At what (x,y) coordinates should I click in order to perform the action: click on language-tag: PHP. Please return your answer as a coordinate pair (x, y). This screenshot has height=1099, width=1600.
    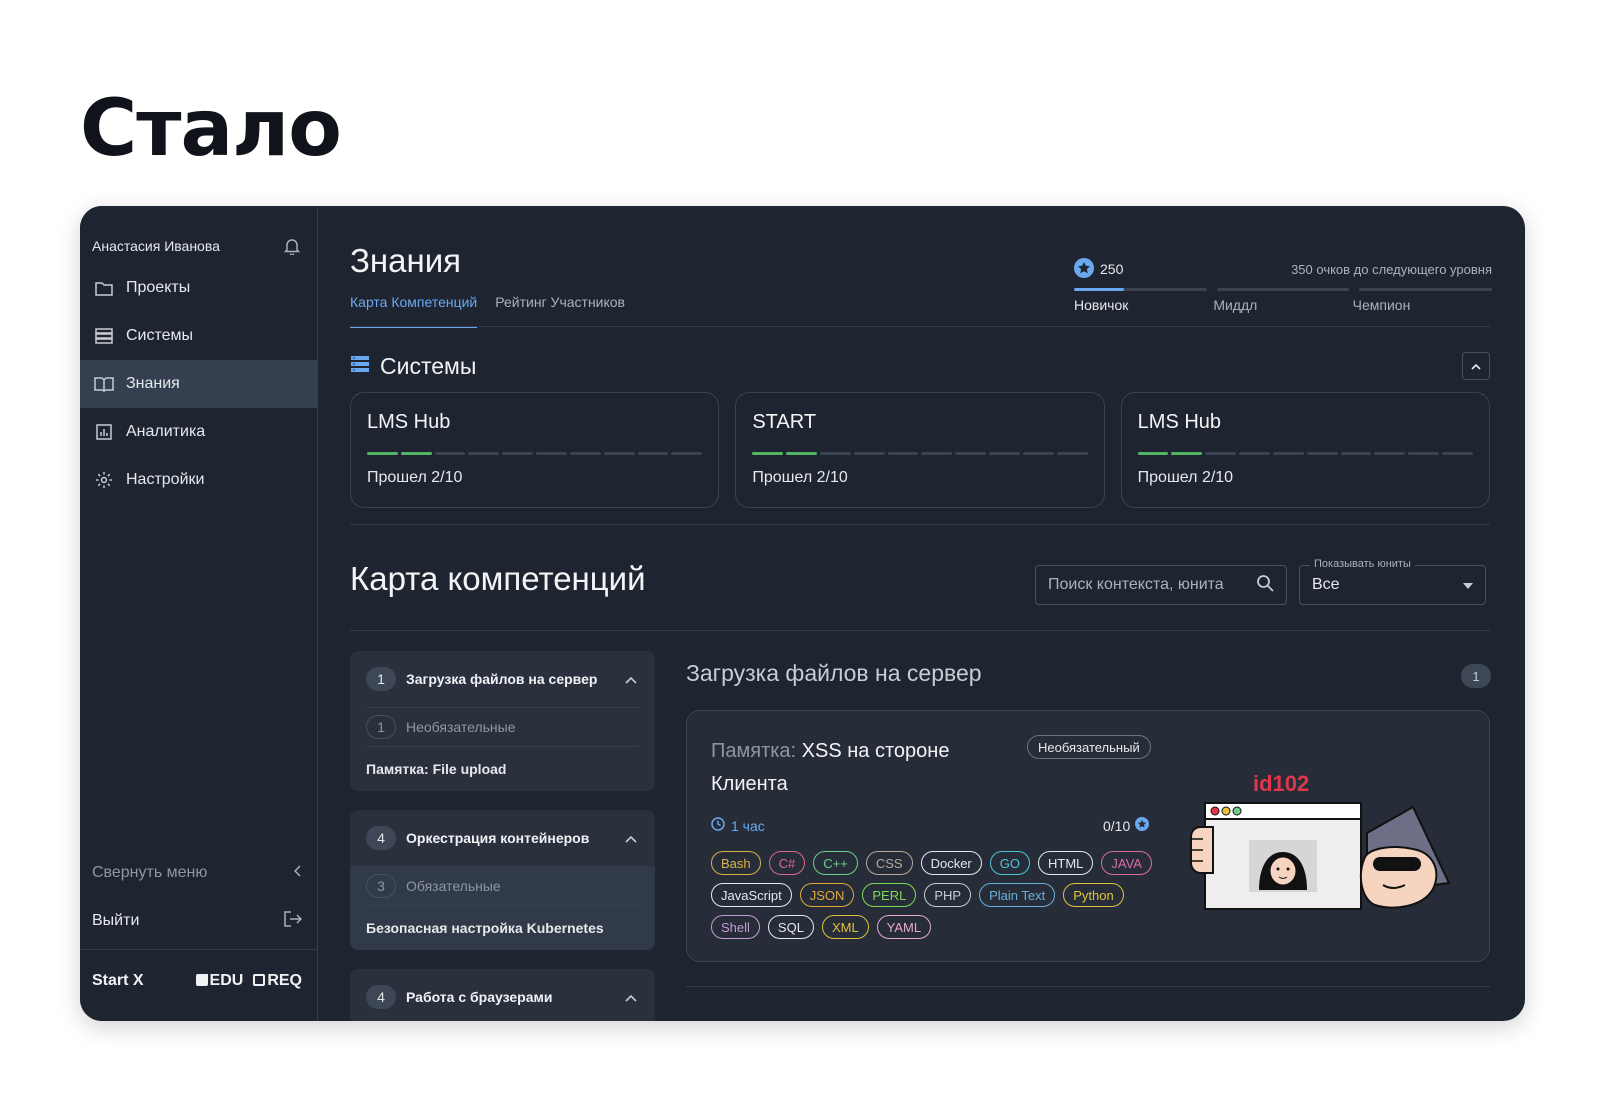
    Looking at the image, I should click on (948, 895).